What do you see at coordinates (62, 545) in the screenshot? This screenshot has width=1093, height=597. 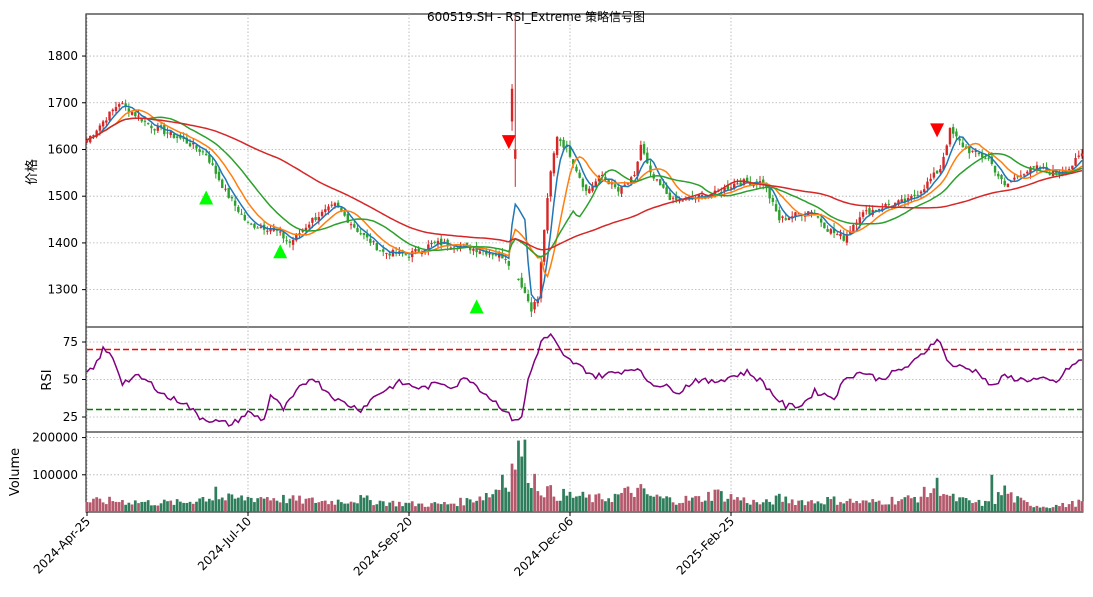 I see `x-tick-label: 2024-Apr-25` at bounding box center [62, 545].